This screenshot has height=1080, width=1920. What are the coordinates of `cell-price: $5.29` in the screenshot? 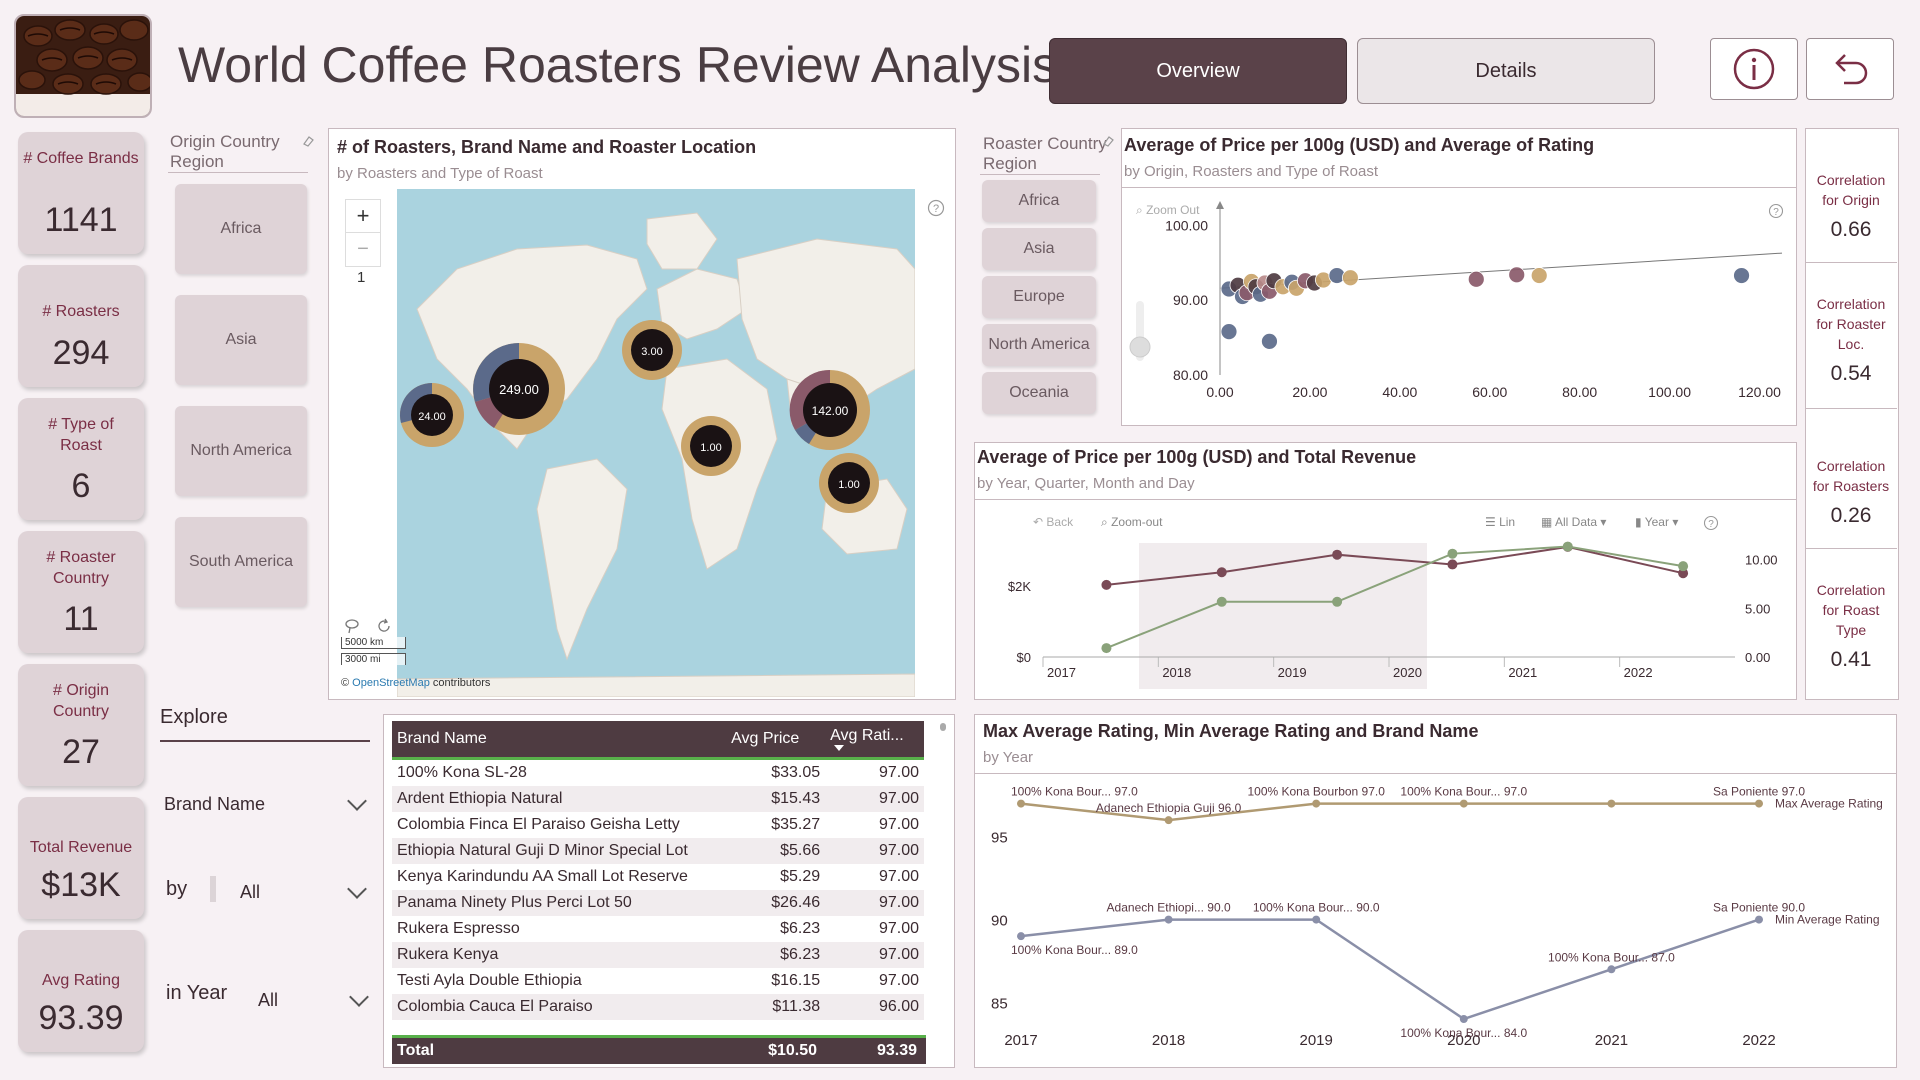 It's located at (800, 876).